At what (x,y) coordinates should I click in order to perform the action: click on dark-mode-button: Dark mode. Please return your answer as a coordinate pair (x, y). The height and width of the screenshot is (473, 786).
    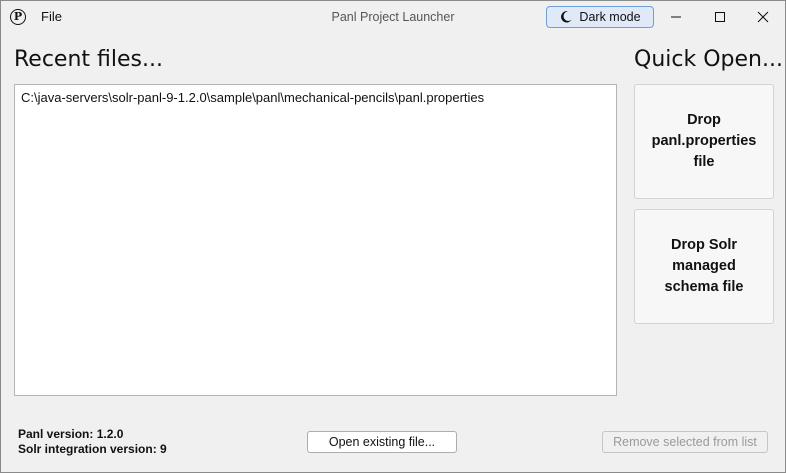
    Looking at the image, I should click on (600, 17).